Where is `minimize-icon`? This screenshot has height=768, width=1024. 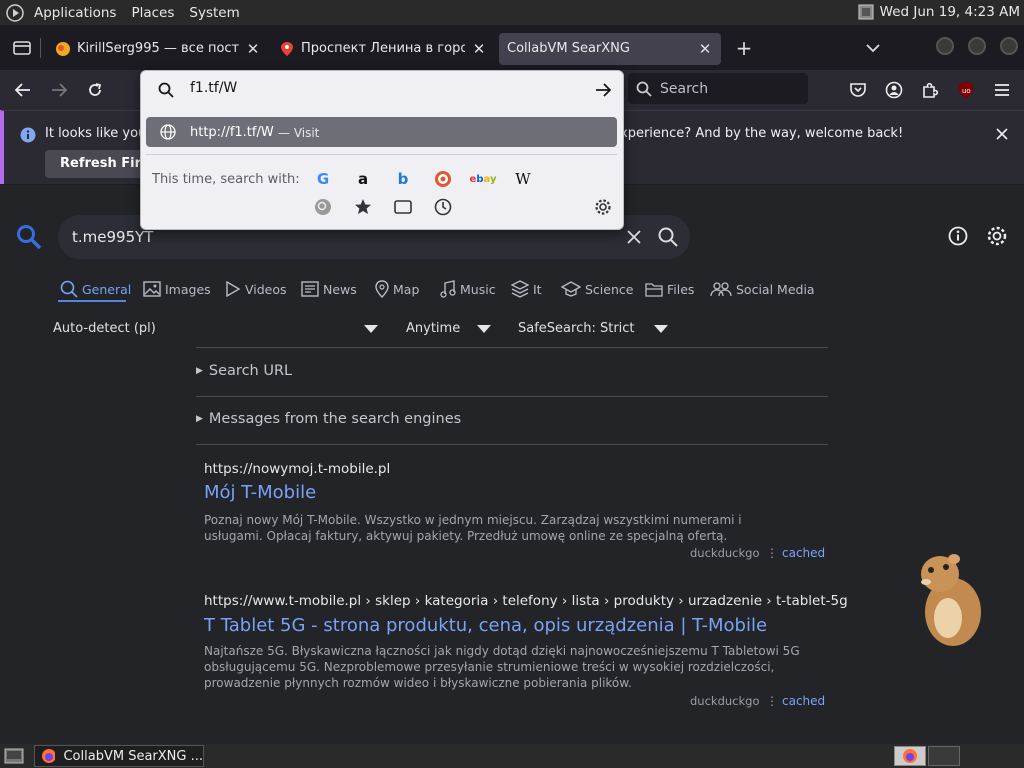 minimize-icon is located at coordinates (945, 46).